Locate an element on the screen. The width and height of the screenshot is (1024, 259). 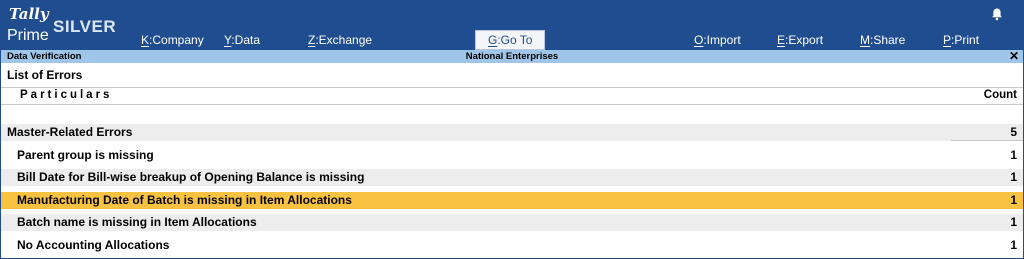
menu-print: P:Print is located at coordinates (961, 40).